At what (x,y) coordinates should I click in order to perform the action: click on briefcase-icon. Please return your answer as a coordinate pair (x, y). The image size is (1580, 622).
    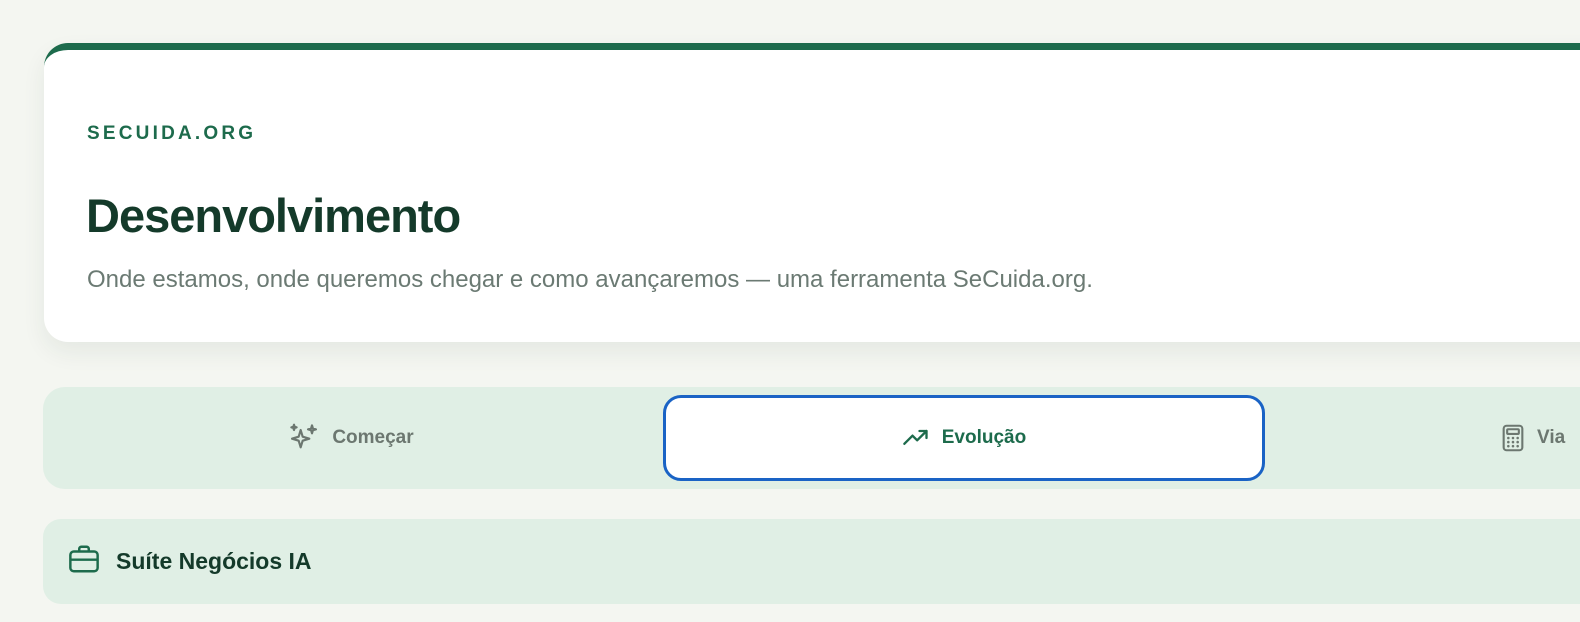
    Looking at the image, I should click on (84, 561).